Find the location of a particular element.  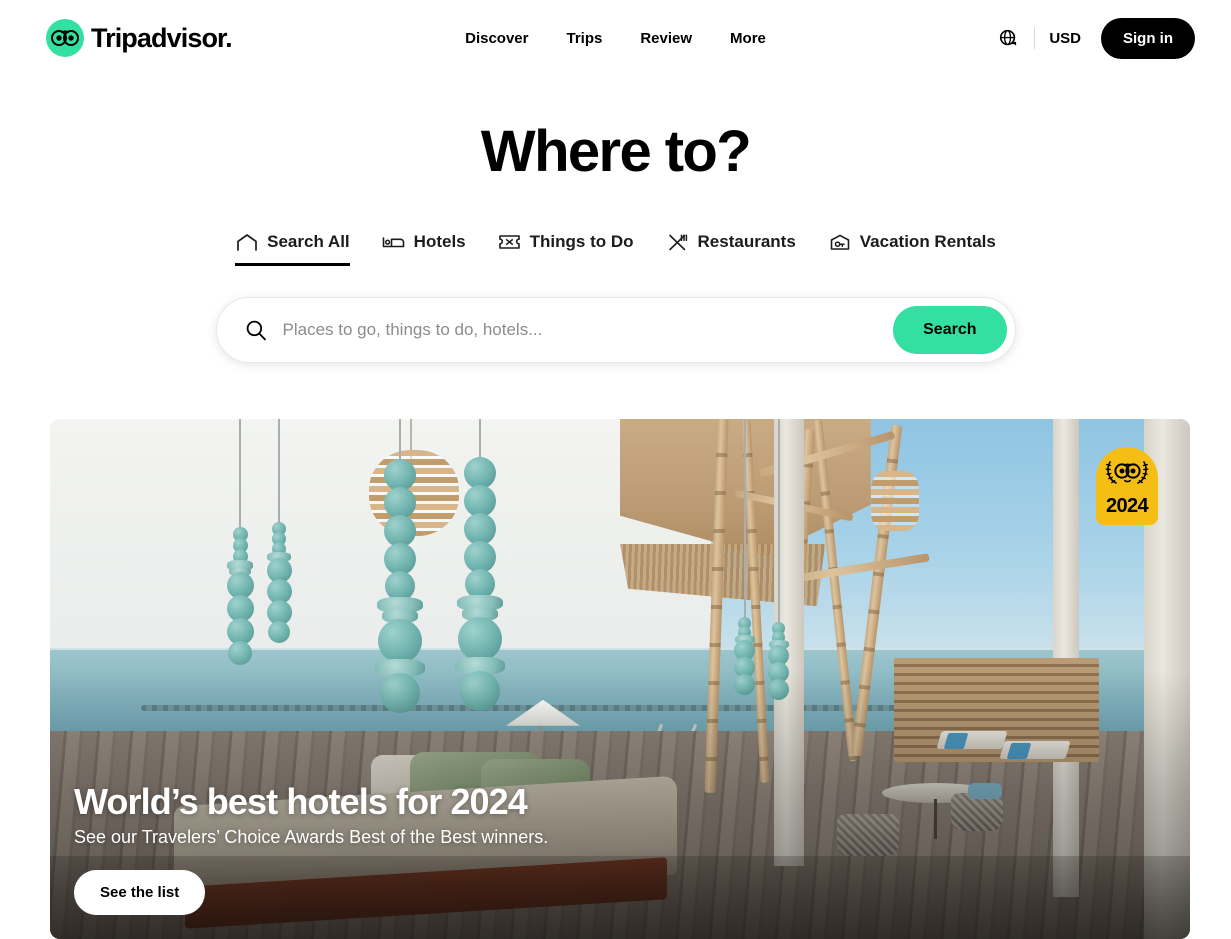

sign-in-button: Sign in is located at coordinates (1148, 38).